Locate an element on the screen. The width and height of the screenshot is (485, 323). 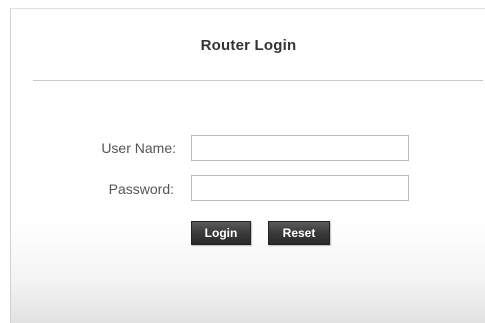
password-label: Password: is located at coordinates (141, 189).